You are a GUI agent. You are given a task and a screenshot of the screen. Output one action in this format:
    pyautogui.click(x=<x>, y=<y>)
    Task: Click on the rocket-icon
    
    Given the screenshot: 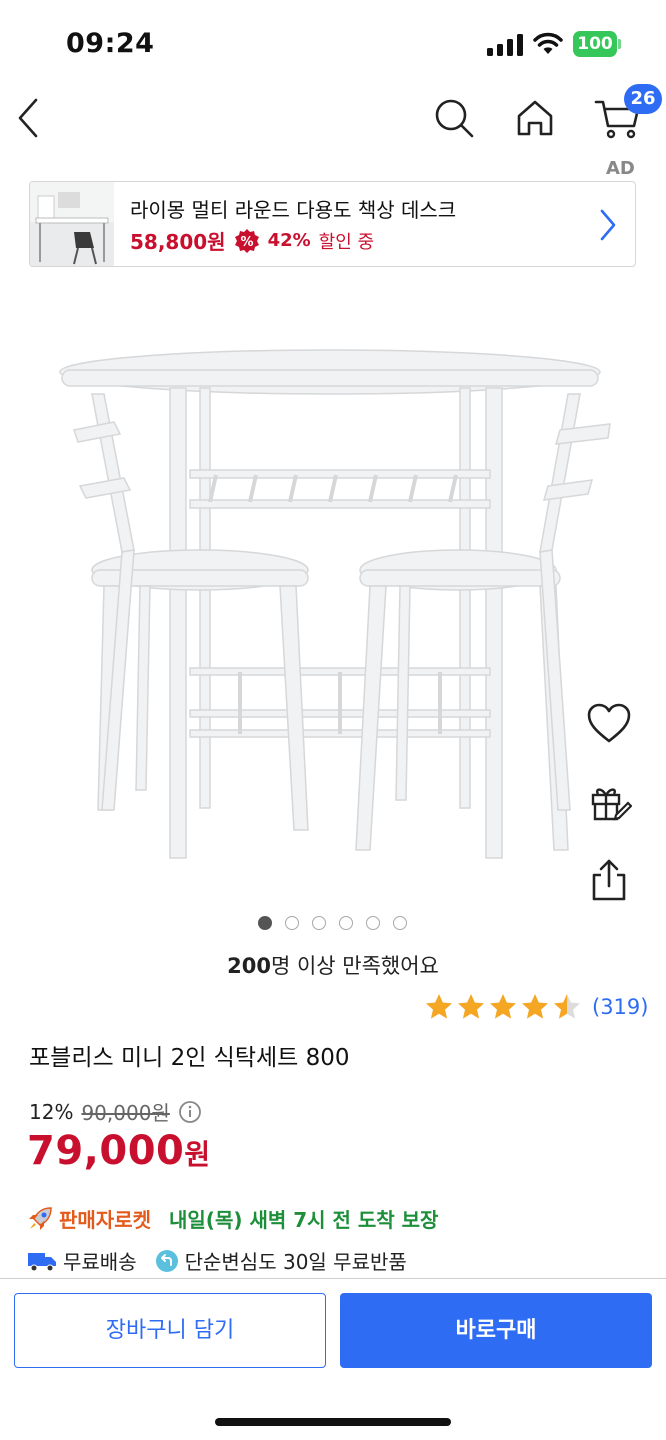 What is the action you would take?
    pyautogui.click(x=40, y=1218)
    